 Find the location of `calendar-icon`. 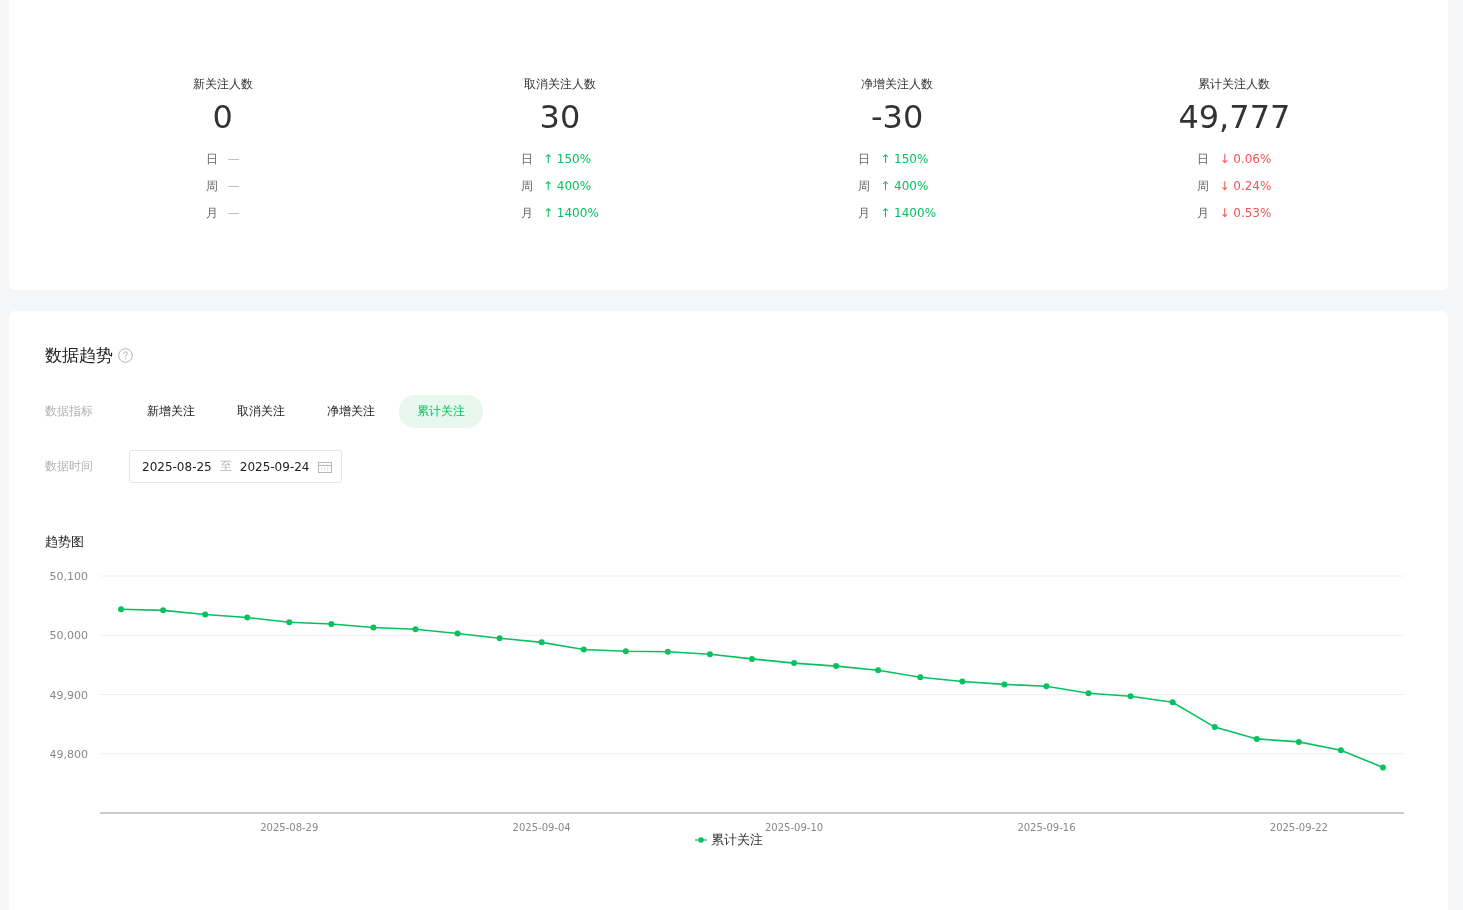

calendar-icon is located at coordinates (324, 466).